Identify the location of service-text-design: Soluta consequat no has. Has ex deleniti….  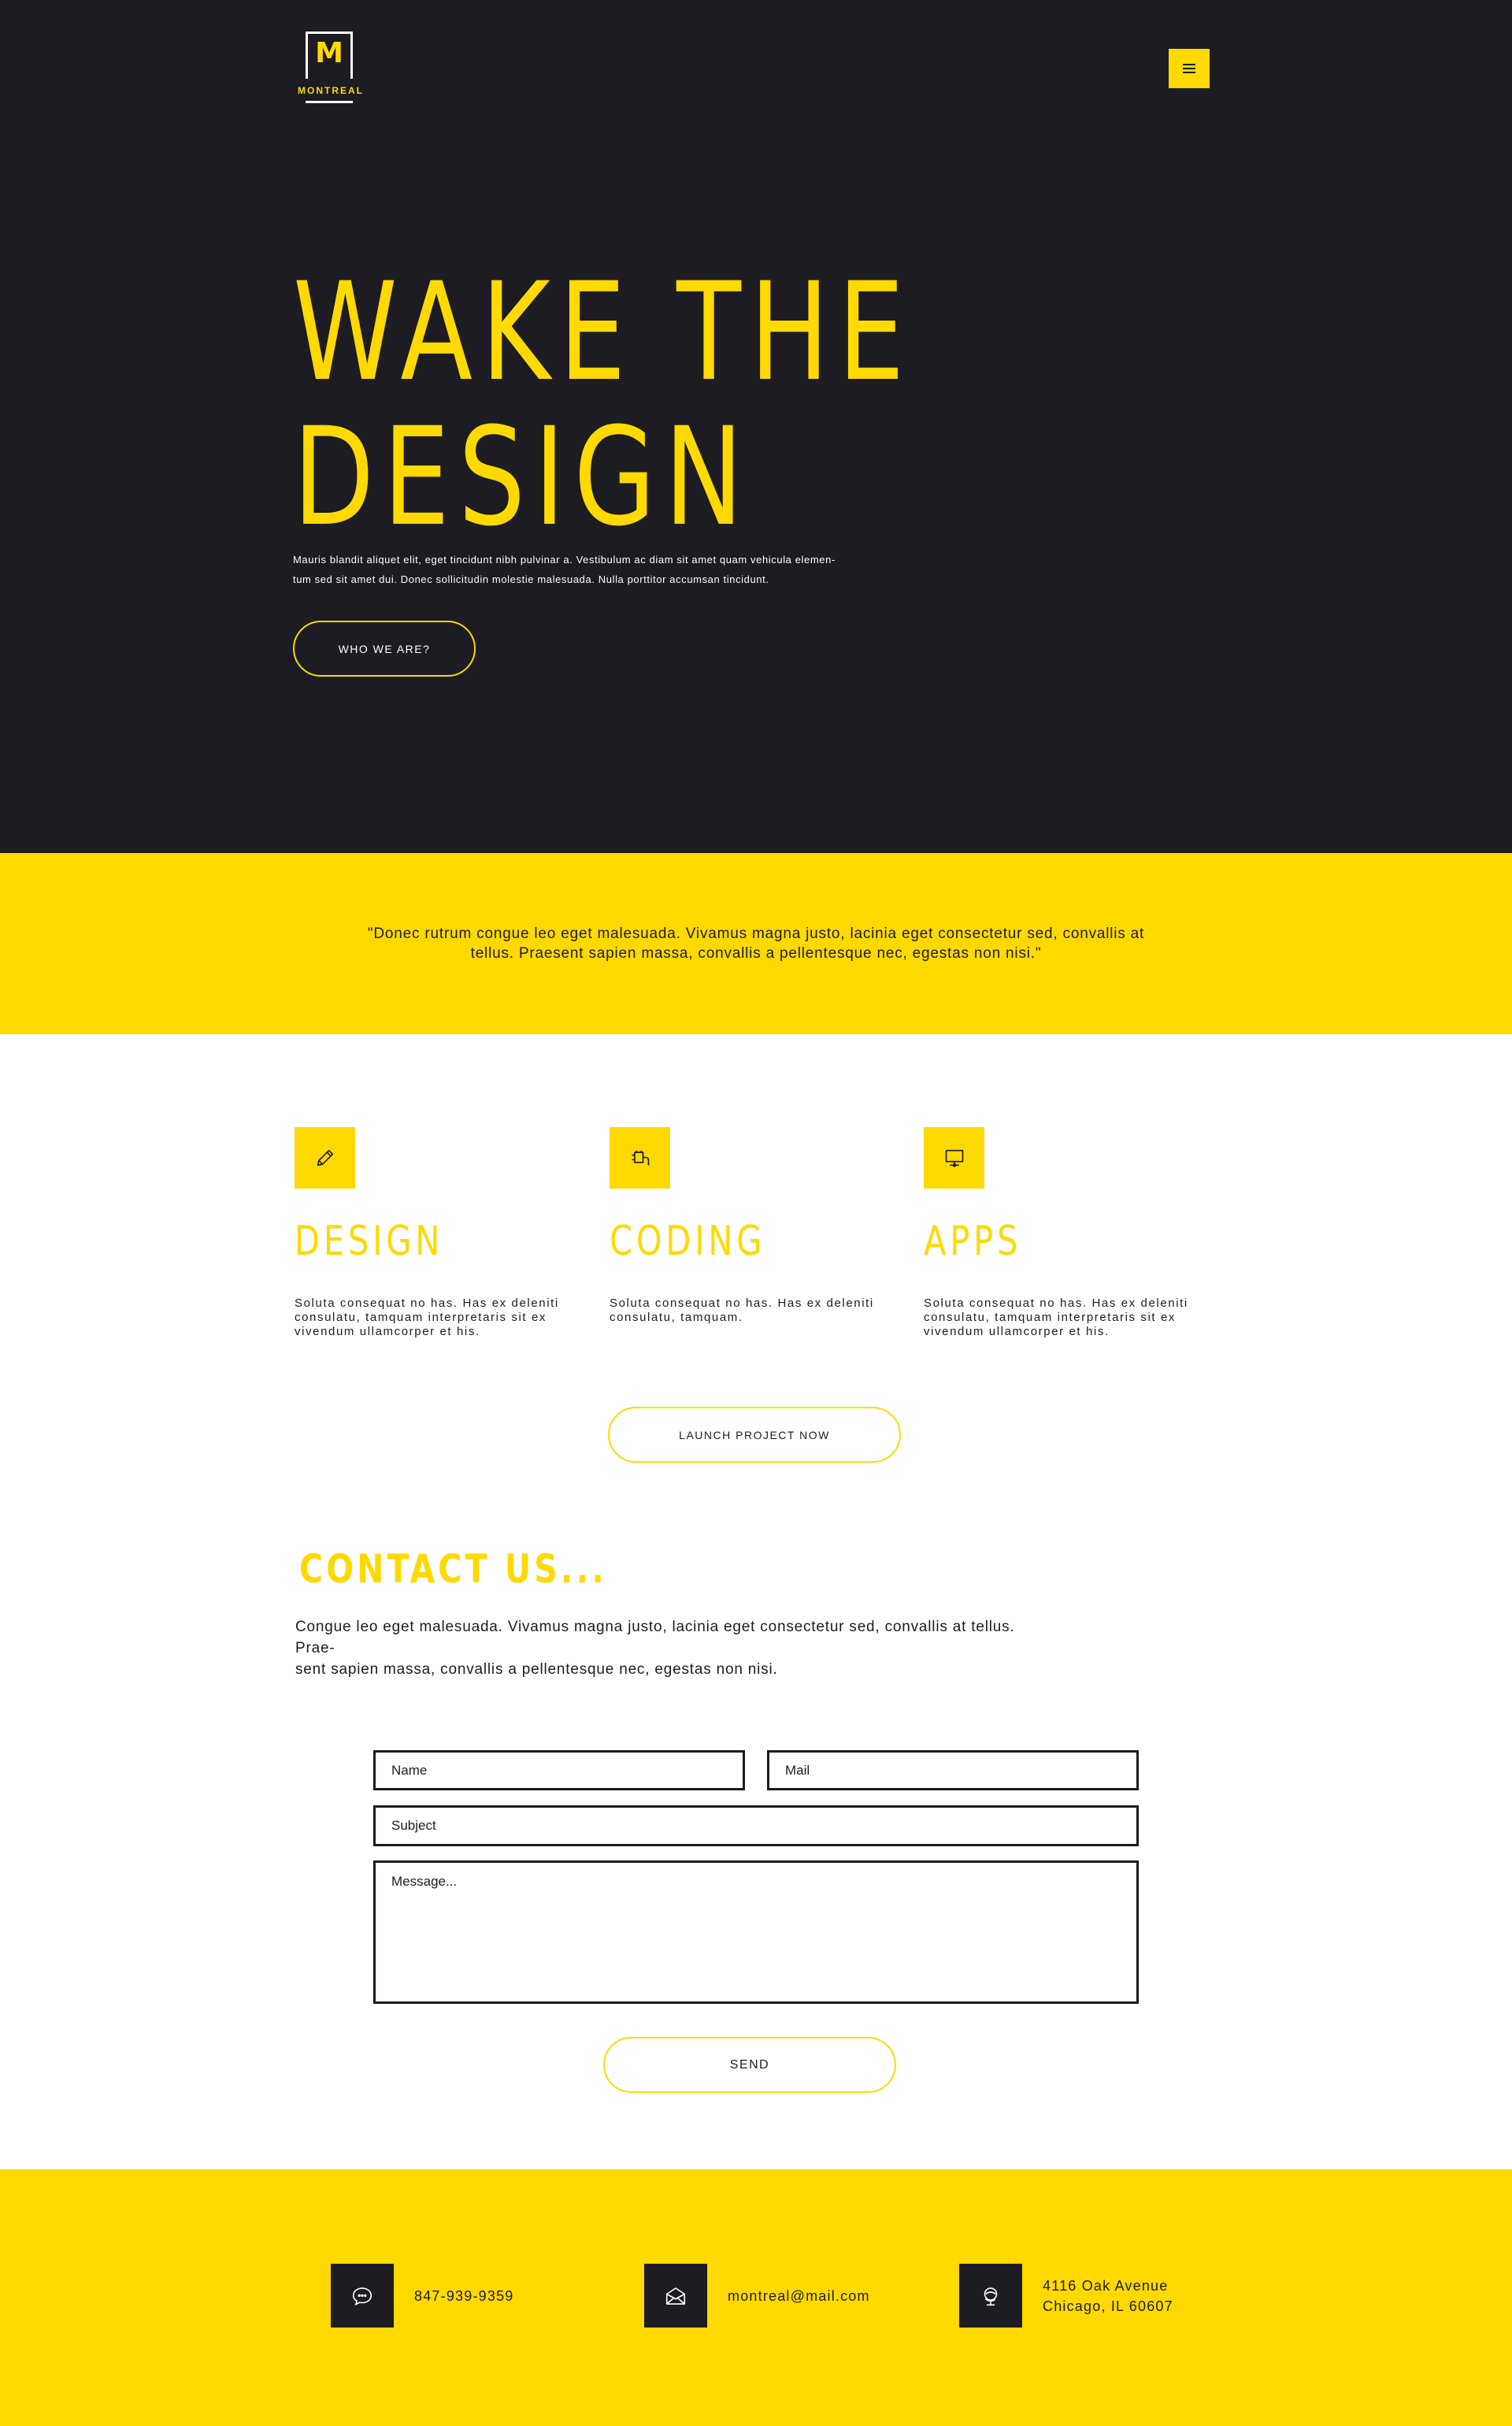
(427, 1317).